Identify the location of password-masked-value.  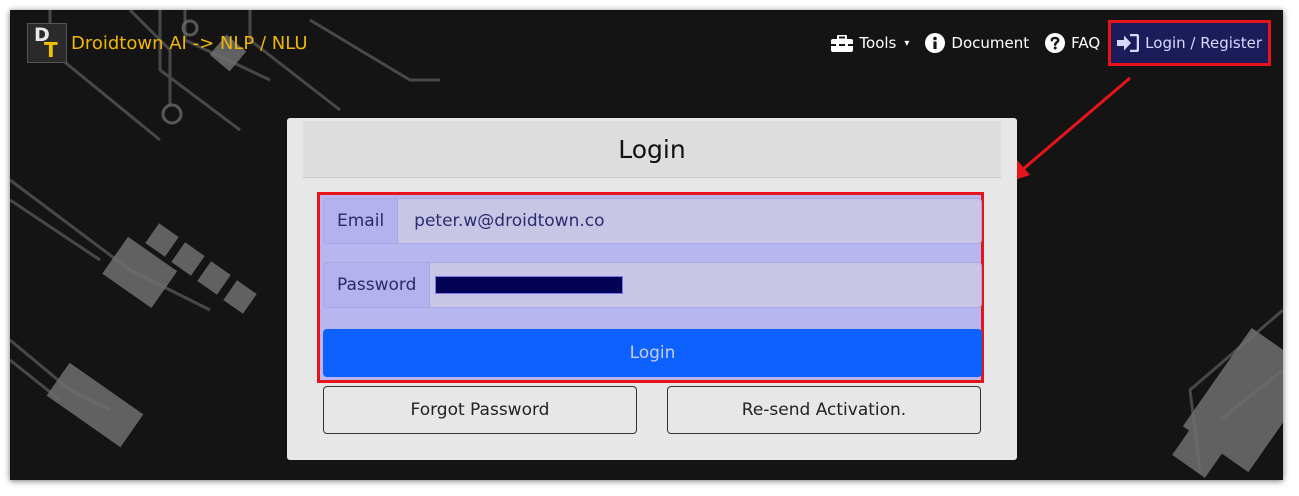
(529, 285).